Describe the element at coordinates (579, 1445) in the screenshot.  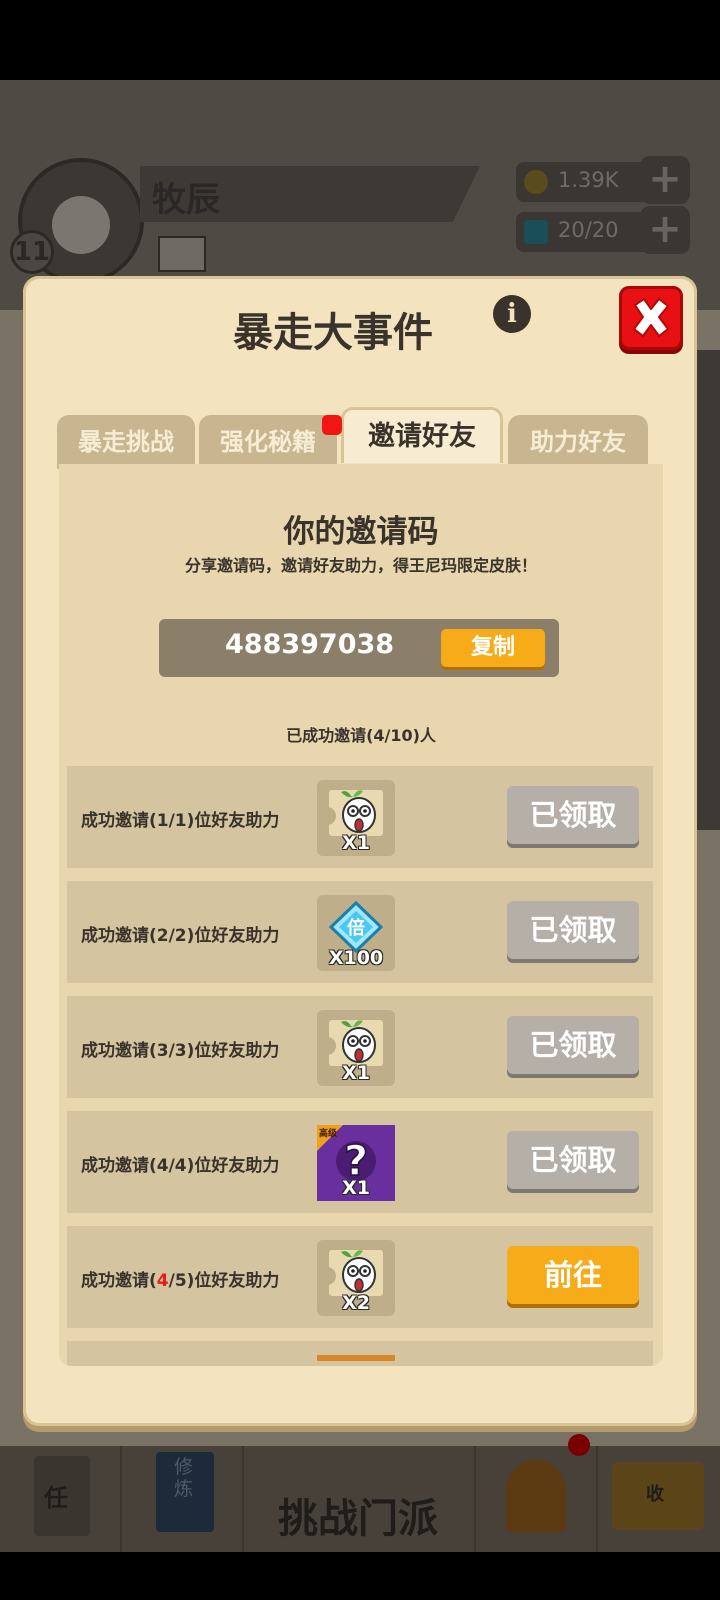
I see `notification-dot` at that location.